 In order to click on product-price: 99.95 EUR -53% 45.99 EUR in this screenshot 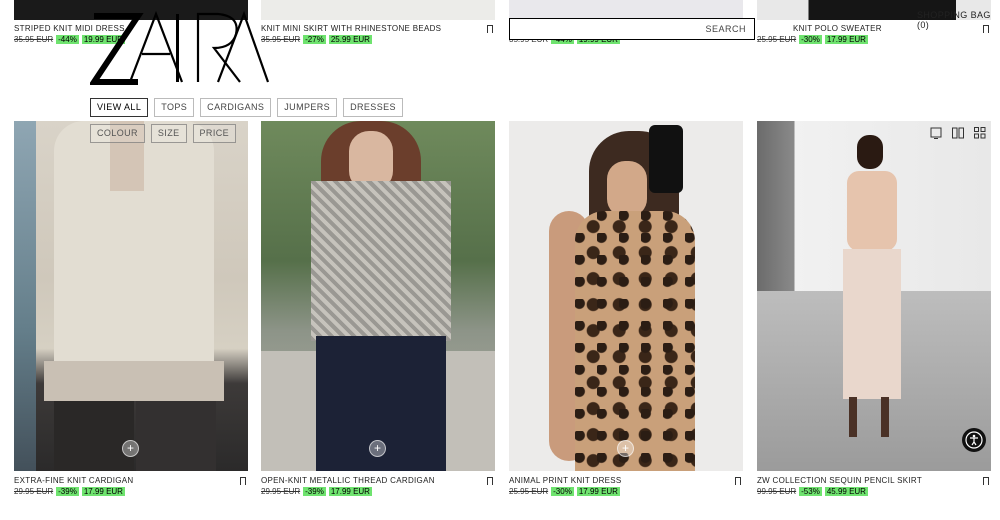, I will do `click(812, 491)`.